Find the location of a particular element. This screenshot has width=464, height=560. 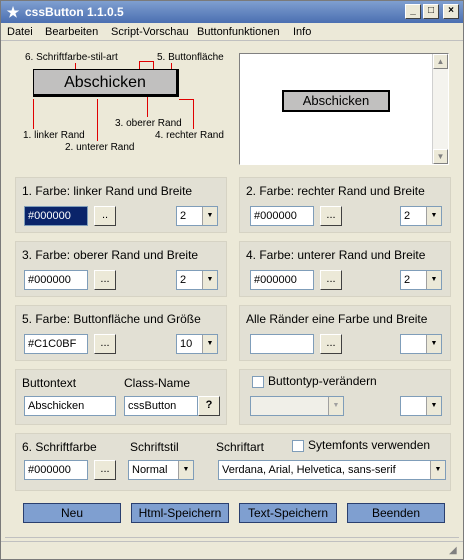

type-change-checkbox is located at coordinates (258, 382).